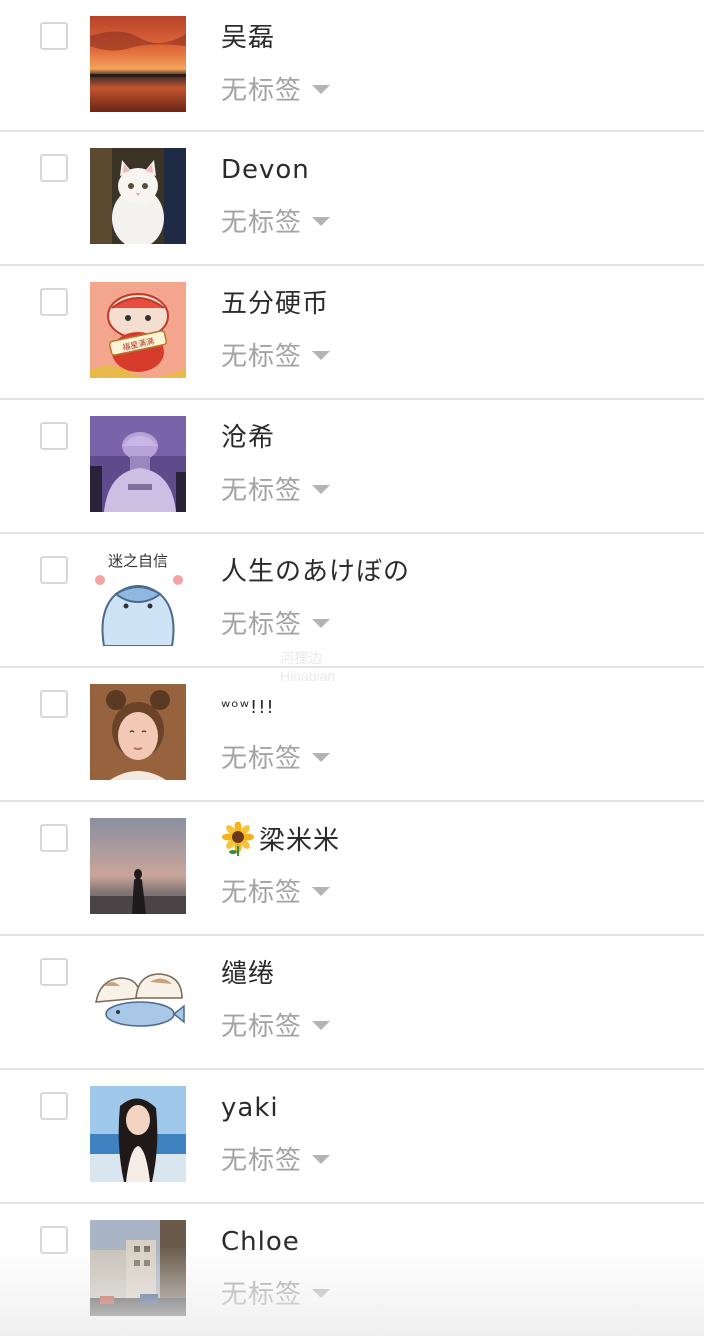 This screenshot has width=704, height=1338. What do you see at coordinates (138, 464) in the screenshot?
I see `purple-cap-person-avatar` at bounding box center [138, 464].